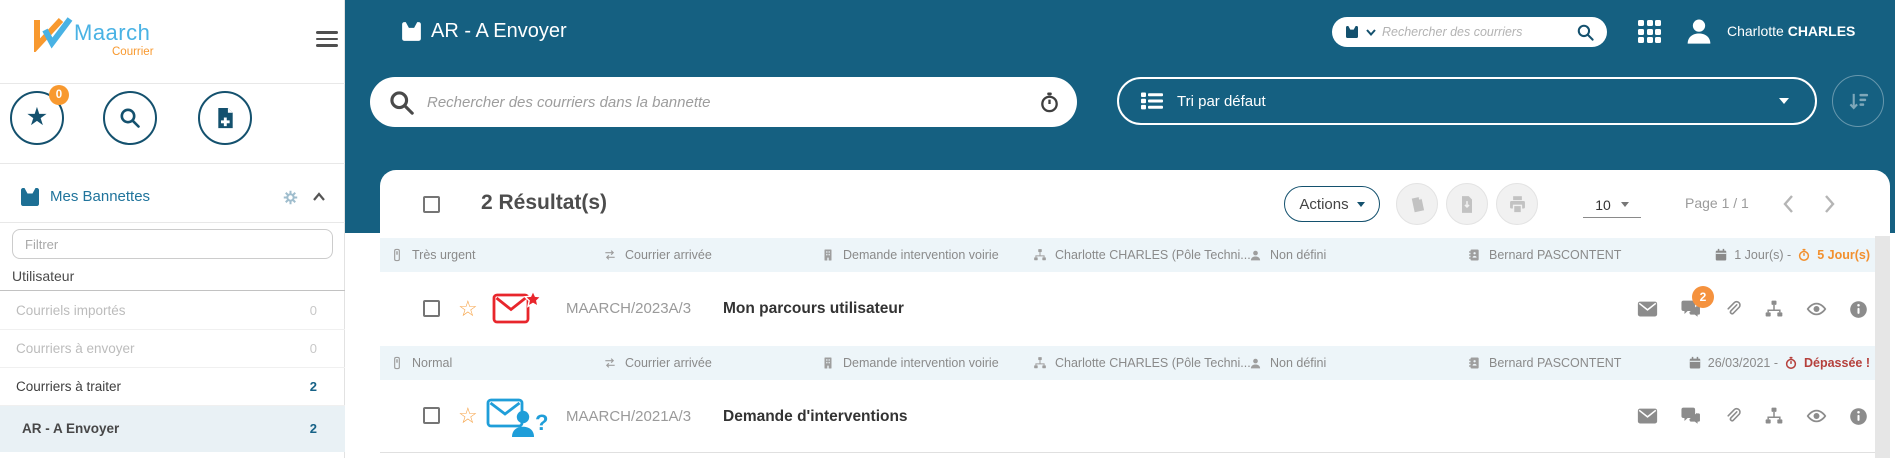  Describe the element at coordinates (327, 41) in the screenshot. I see `menu-toggle-icon` at that location.